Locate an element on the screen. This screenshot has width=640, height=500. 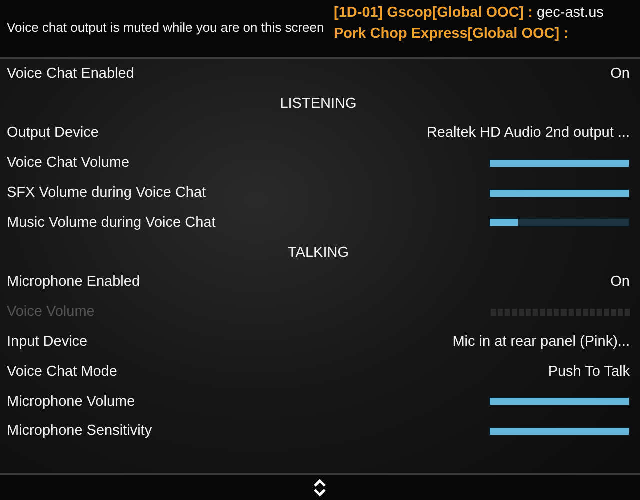
setting-label: Microphone Sensitivity is located at coordinates (79, 431).